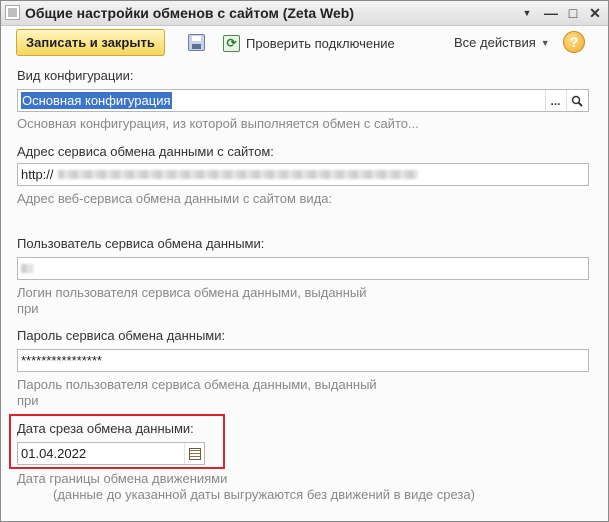  Describe the element at coordinates (196, 42) in the screenshot. I see `save-disk-icon` at that location.